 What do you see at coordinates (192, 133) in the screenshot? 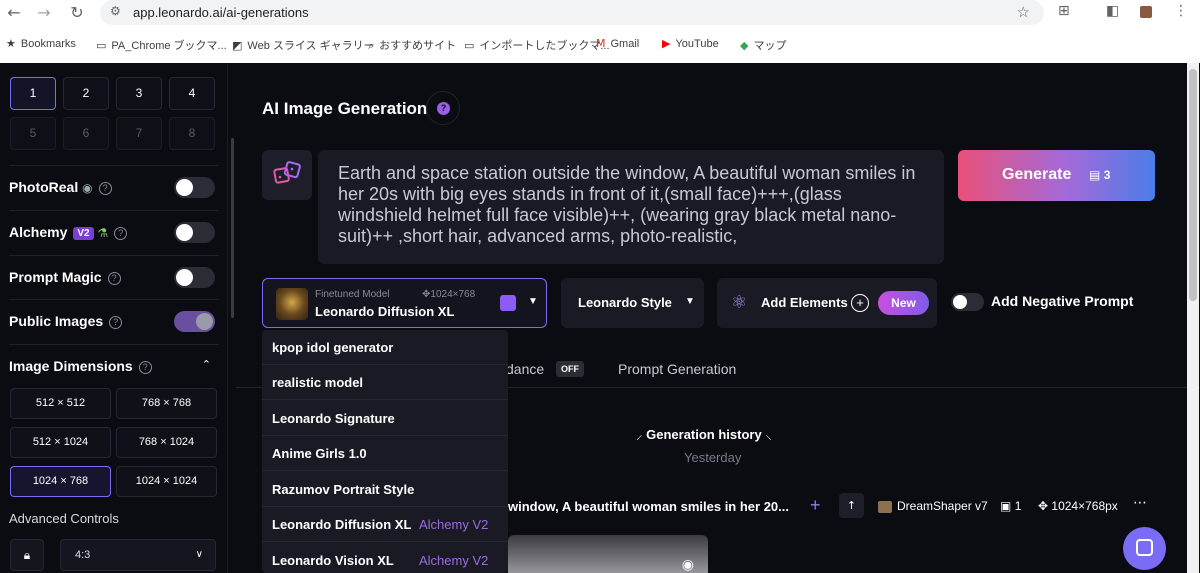
I see `image-count-8: 8` at bounding box center [192, 133].